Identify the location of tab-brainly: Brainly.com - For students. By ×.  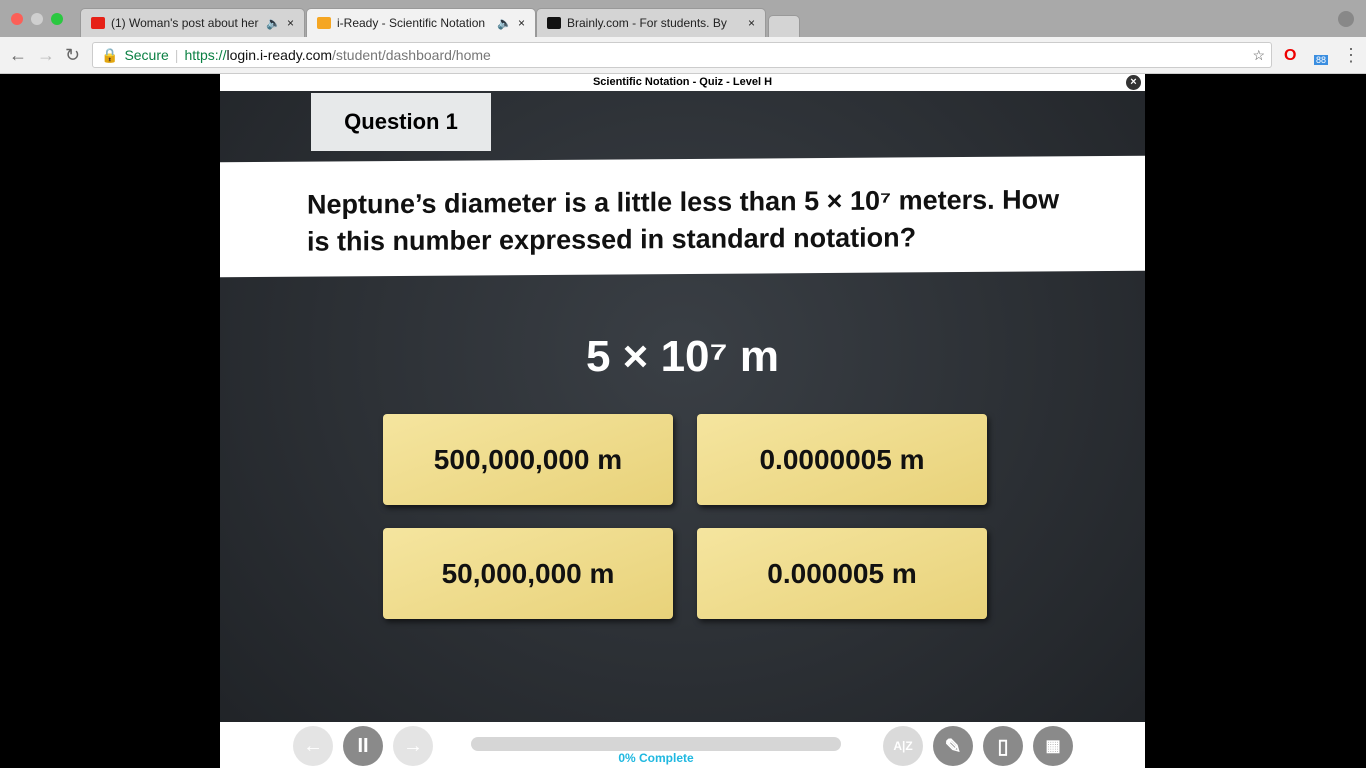
(651, 22).